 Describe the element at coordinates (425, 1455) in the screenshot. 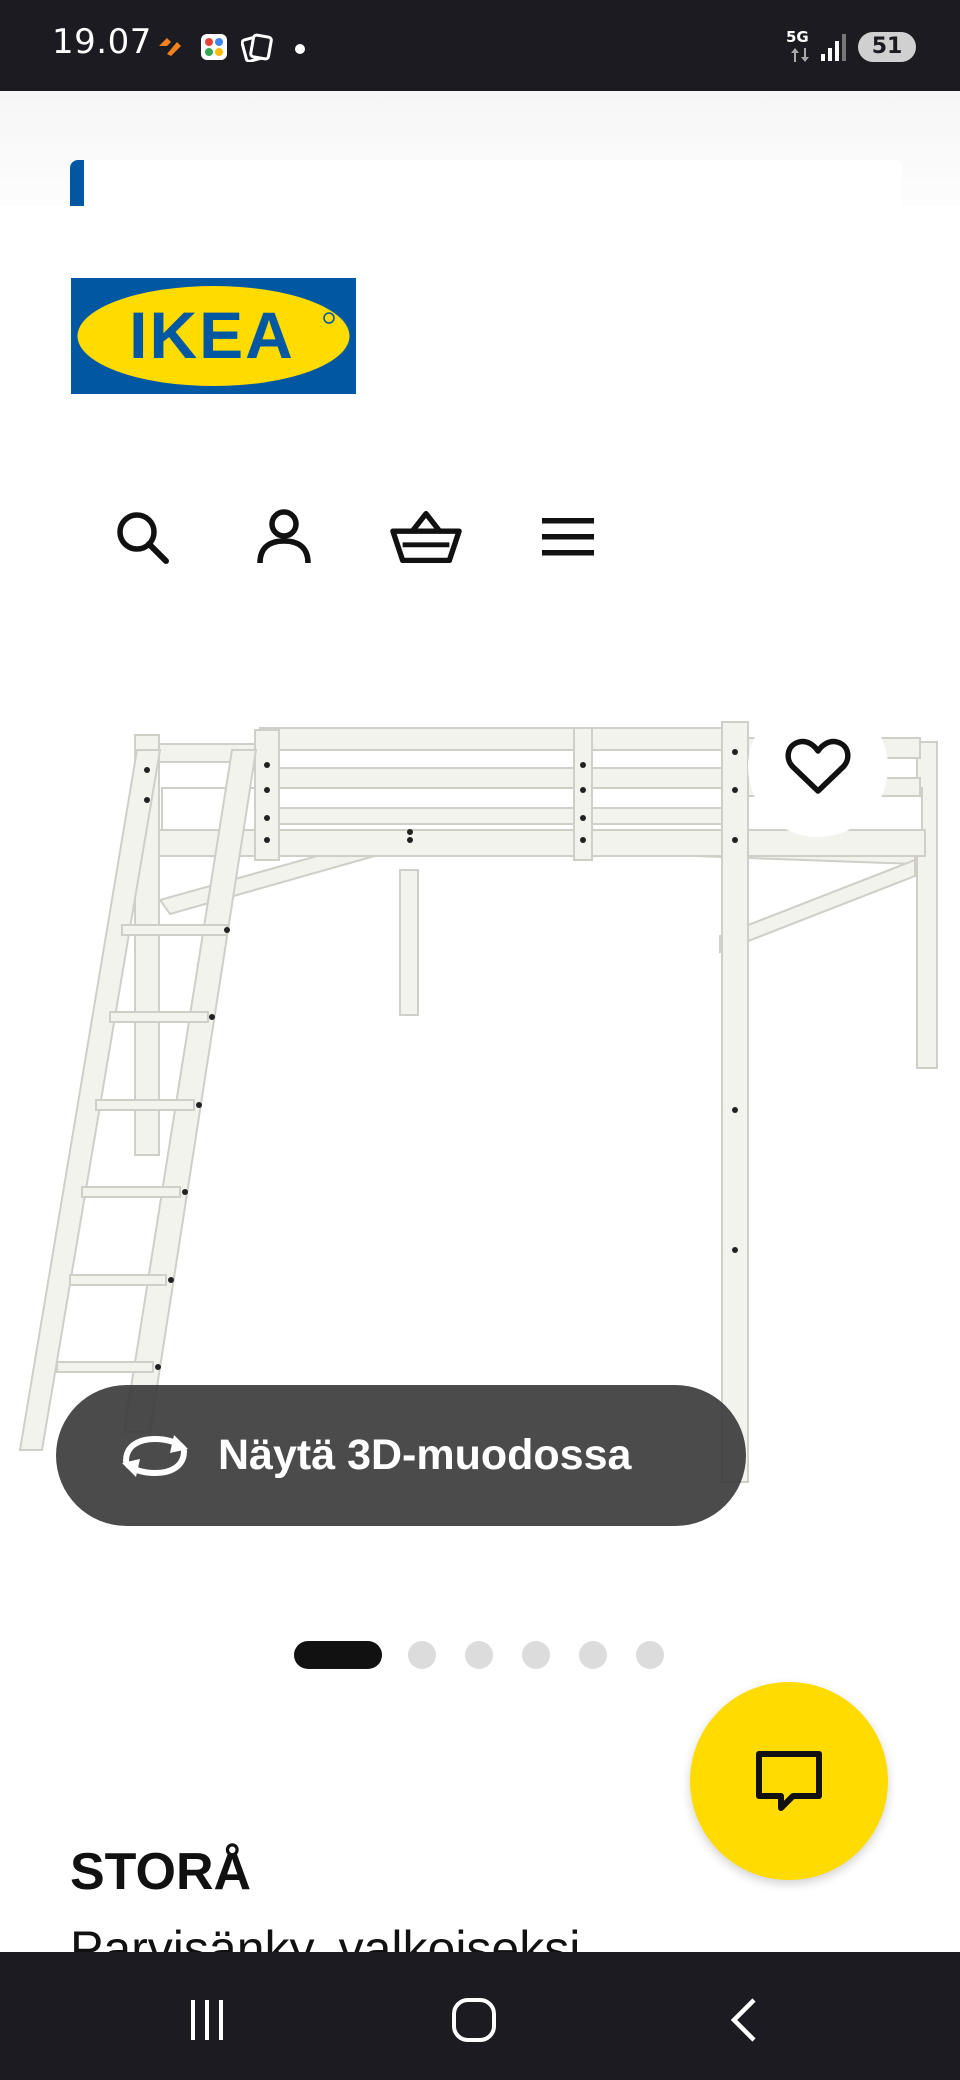

I see `view-in-3d-label: Näytä 3D-muodossa` at that location.